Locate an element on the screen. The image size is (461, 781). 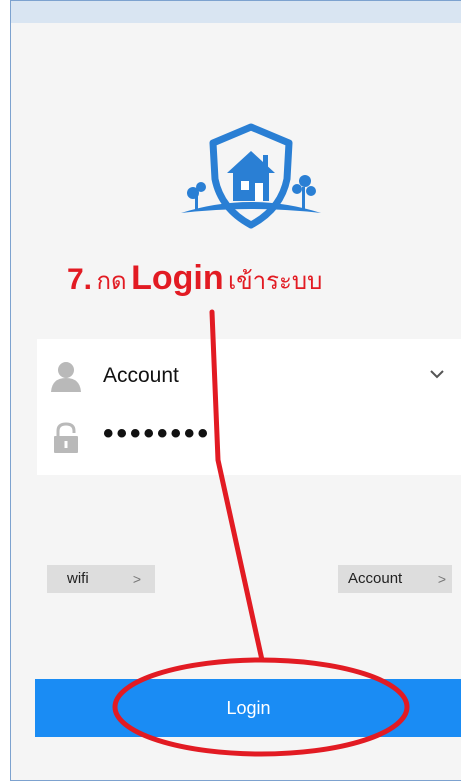
instruction-annotation: 7. กด Login เข้าระบบ is located at coordinates (194, 279).